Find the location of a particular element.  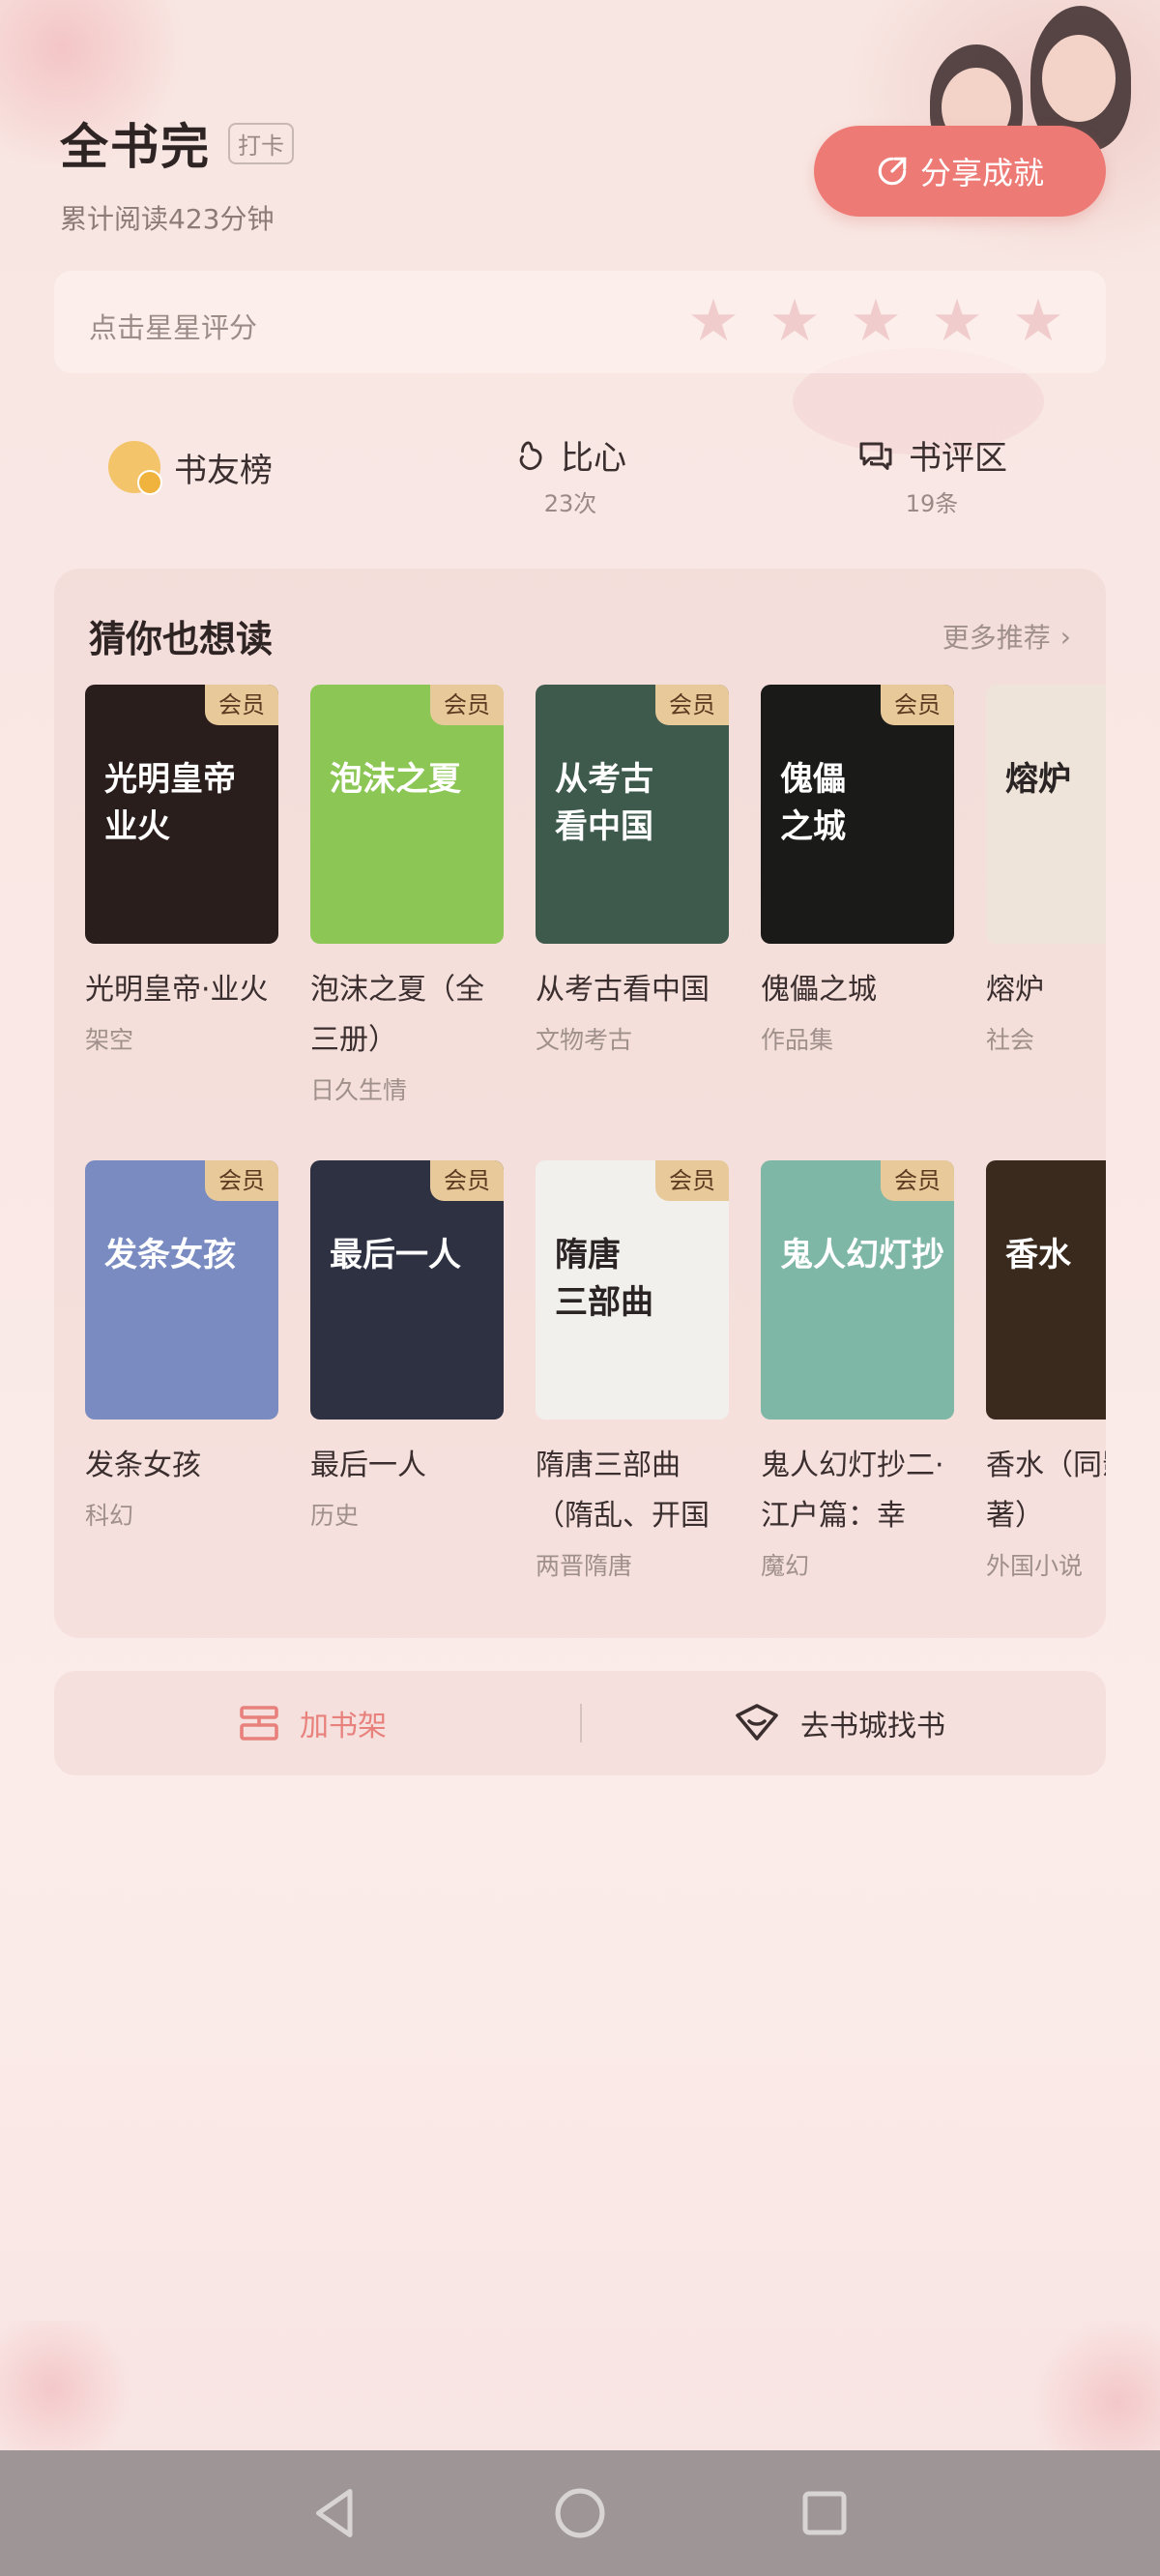

book-cover-title: 最后一人 is located at coordinates (396, 1255).